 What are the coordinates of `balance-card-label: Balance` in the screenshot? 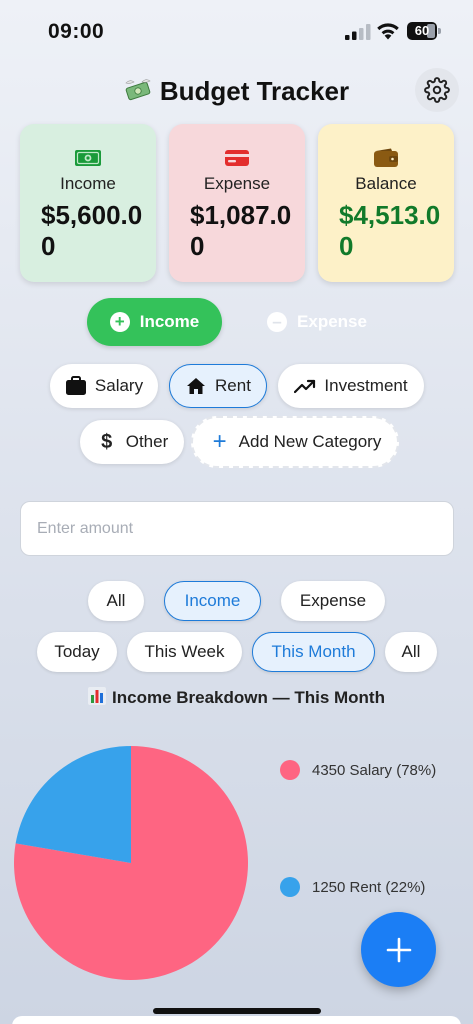 It's located at (386, 183).